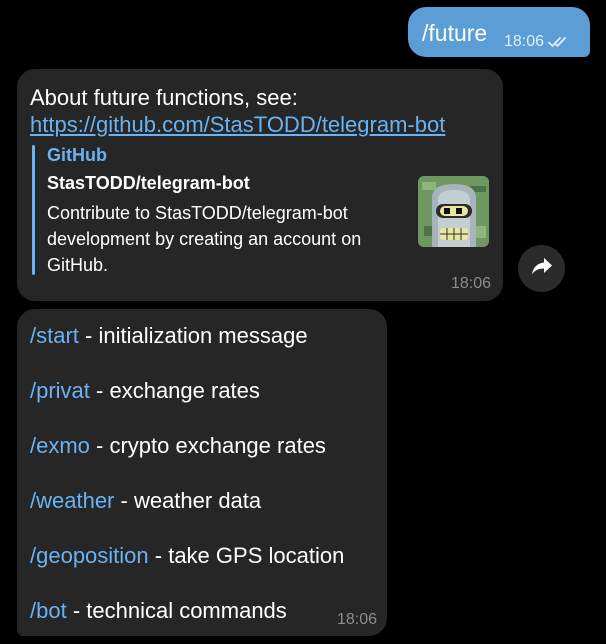 This screenshot has width=606, height=644. I want to click on link-preview-title: StasTODD/telegram-bot, so click(148, 183).